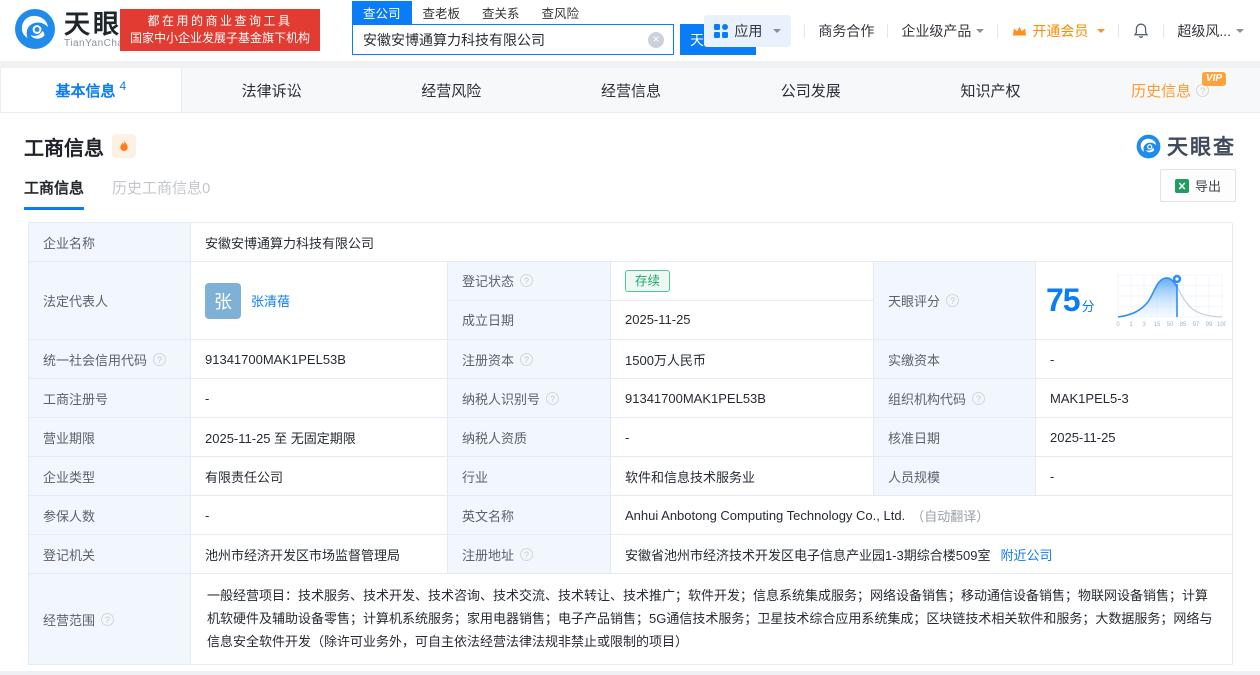 The height and width of the screenshot is (675, 1260). I want to click on excel-icon, so click(1181, 185).